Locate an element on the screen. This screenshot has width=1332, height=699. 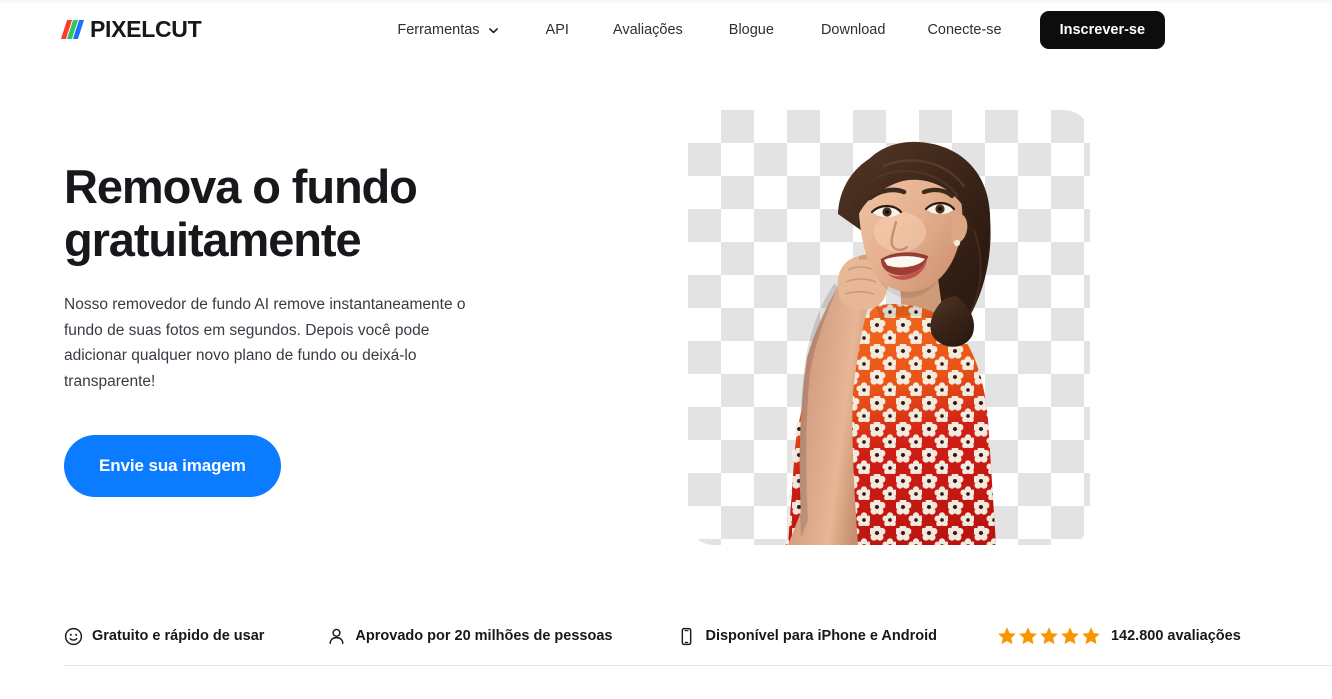
nav-item-avaliacoes: Avaliações is located at coordinates (648, 30).